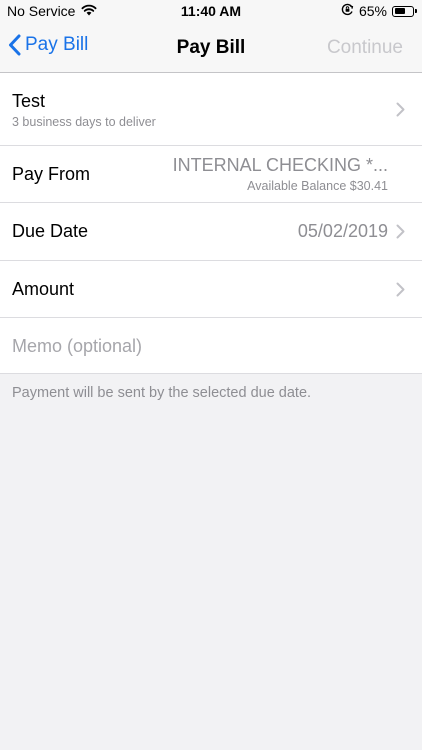 The height and width of the screenshot is (750, 422). What do you see at coordinates (399, 11) in the screenshot?
I see `battery-fill` at bounding box center [399, 11].